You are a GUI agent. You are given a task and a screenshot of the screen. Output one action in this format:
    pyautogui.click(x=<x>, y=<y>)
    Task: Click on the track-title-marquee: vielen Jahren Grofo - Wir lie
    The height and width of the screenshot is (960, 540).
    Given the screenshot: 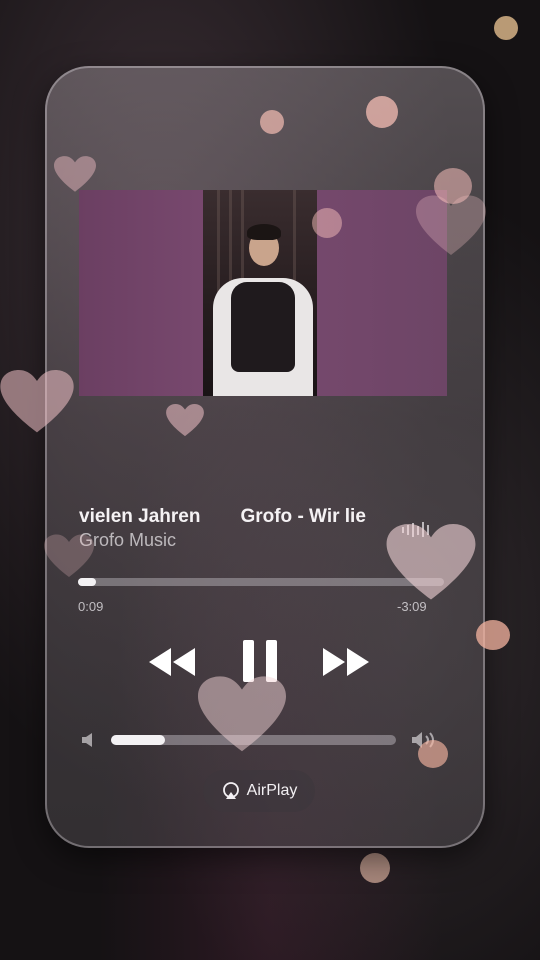 What is the action you would take?
    pyautogui.click(x=244, y=519)
    